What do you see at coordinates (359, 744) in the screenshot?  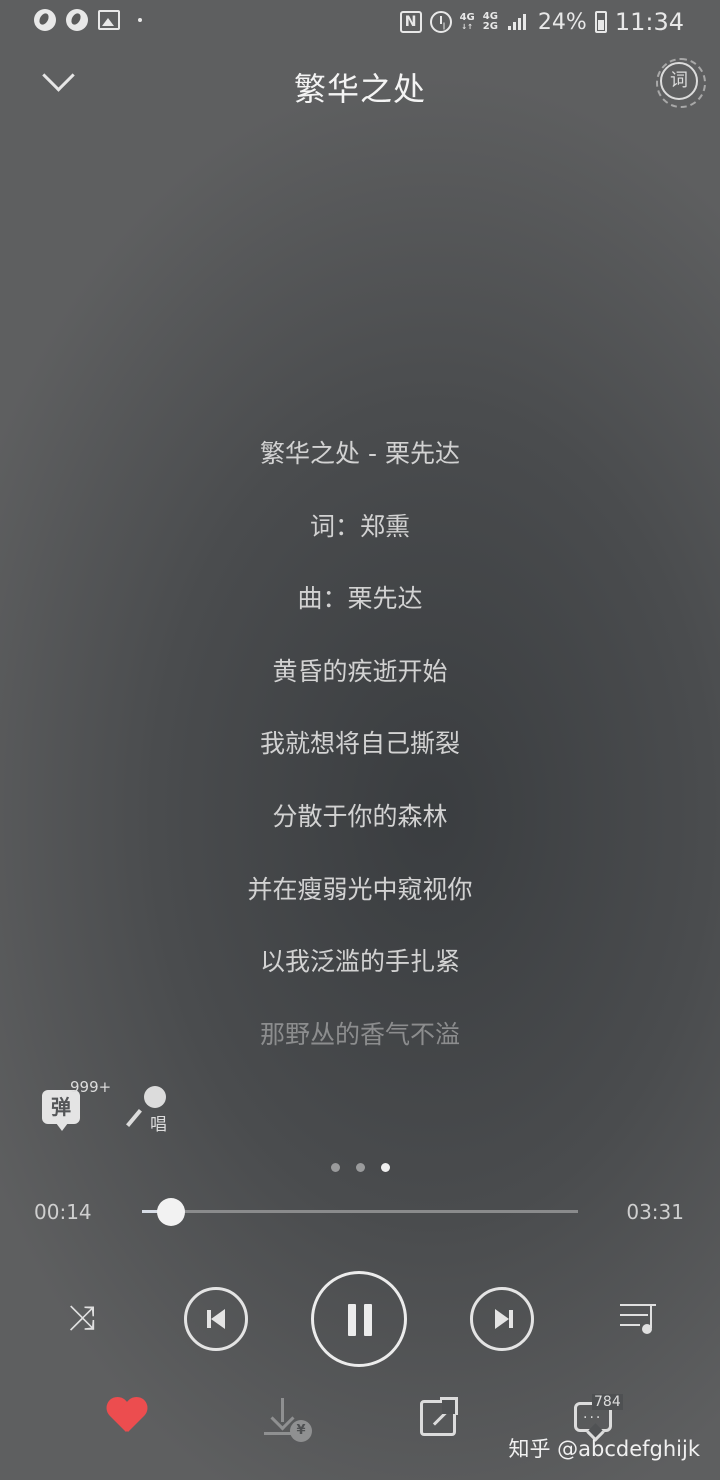 I see `lyric-line: 我就想将自己撕裂` at bounding box center [359, 744].